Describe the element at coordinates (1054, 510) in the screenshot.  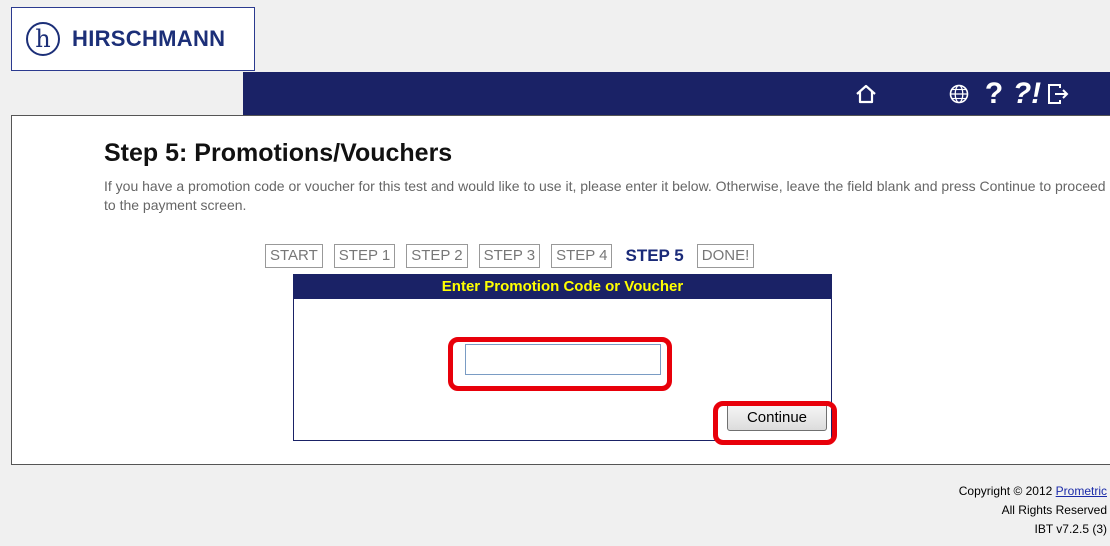
I see `rights-text: All Rights Reserved` at that location.